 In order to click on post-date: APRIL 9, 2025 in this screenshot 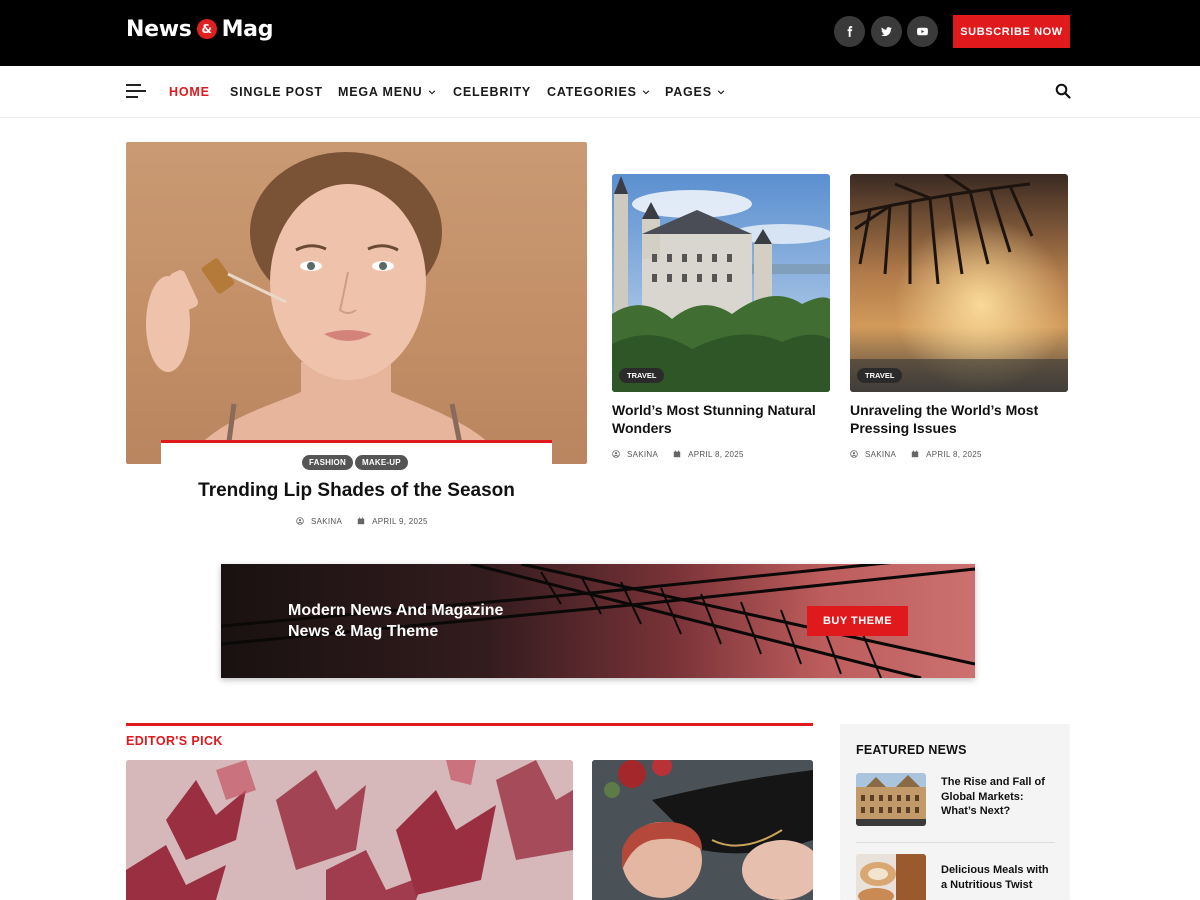, I will do `click(400, 521)`.